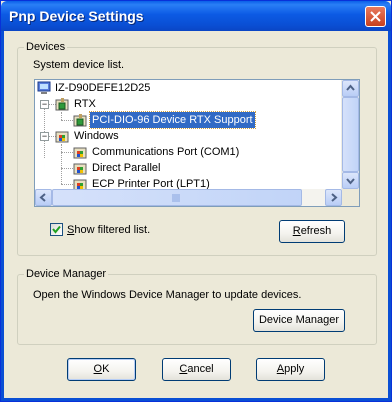 Image resolution: width=392 pixels, height=402 pixels. What do you see at coordinates (80, 120) in the screenshot?
I see `rtx-device-icon` at bounding box center [80, 120].